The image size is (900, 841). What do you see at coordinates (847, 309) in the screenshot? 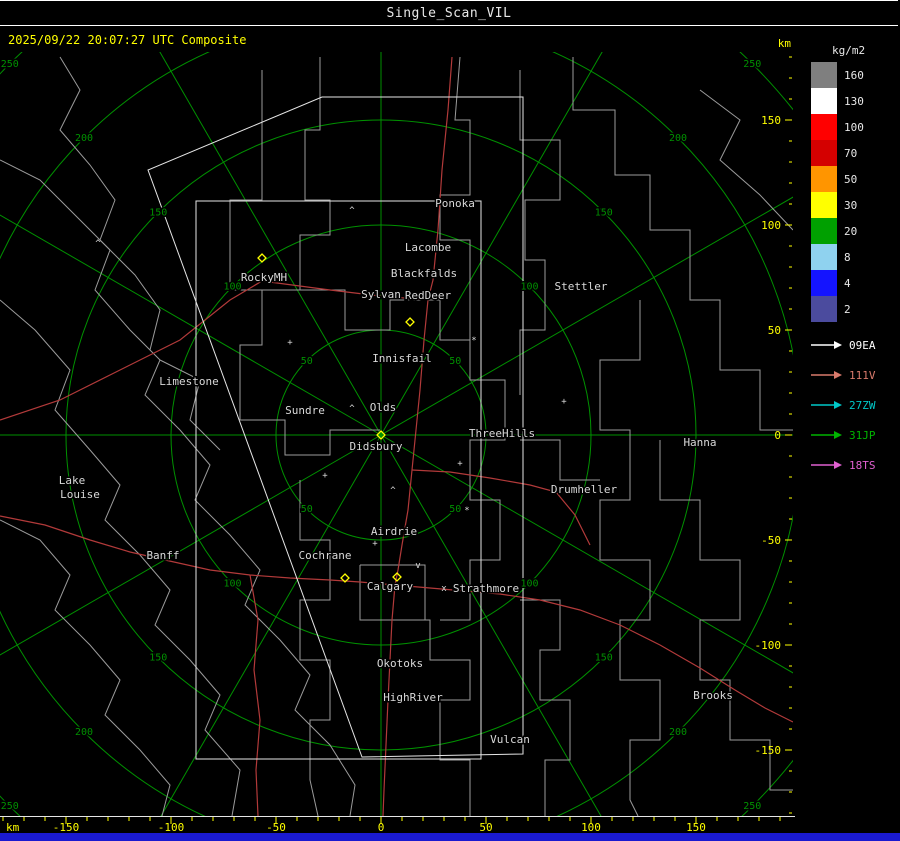
I see `color-scale-value: 2` at bounding box center [847, 309].